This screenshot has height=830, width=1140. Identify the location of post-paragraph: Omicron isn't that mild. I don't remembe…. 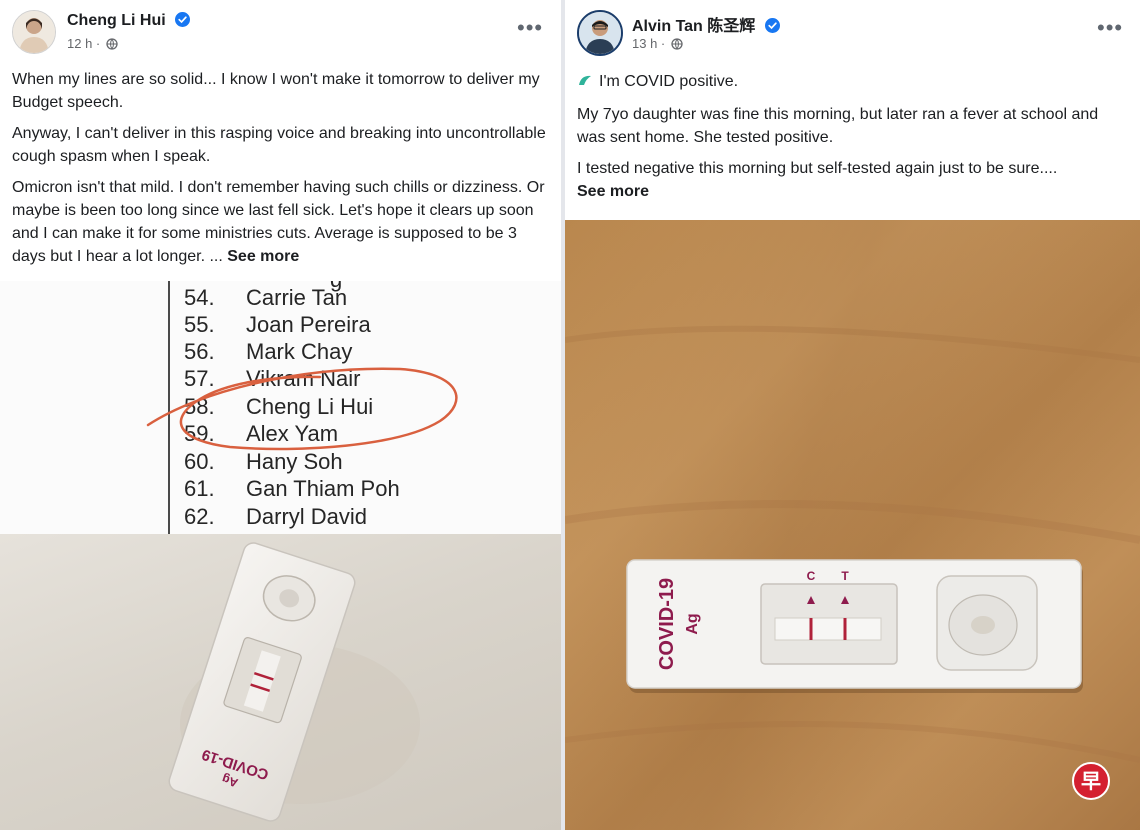
(278, 222).